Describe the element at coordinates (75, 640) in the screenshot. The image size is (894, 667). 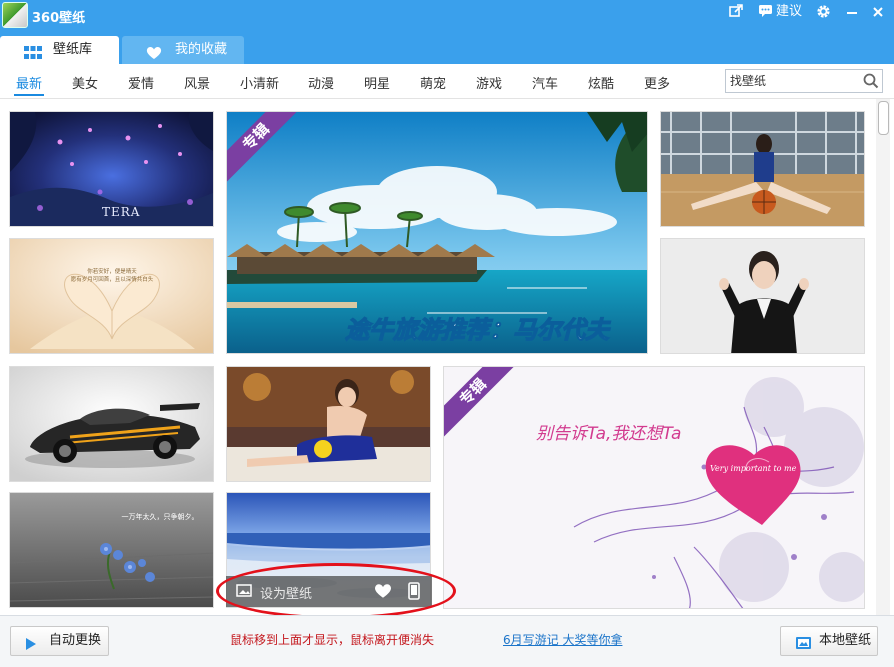
I see `auto-change-label: 自动更换` at that location.